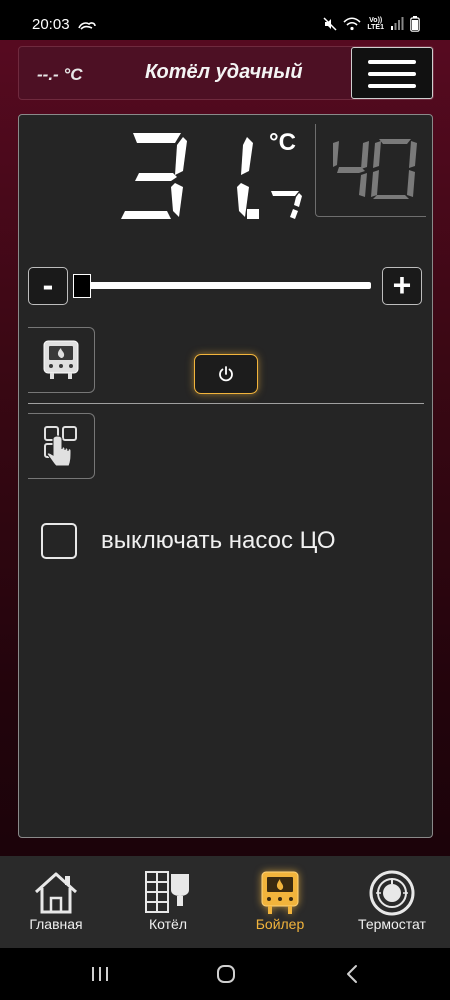 Image resolution: width=450 pixels, height=1000 pixels. Describe the element at coordinates (59, 541) in the screenshot. I see `pump-off-checkbox` at that location.